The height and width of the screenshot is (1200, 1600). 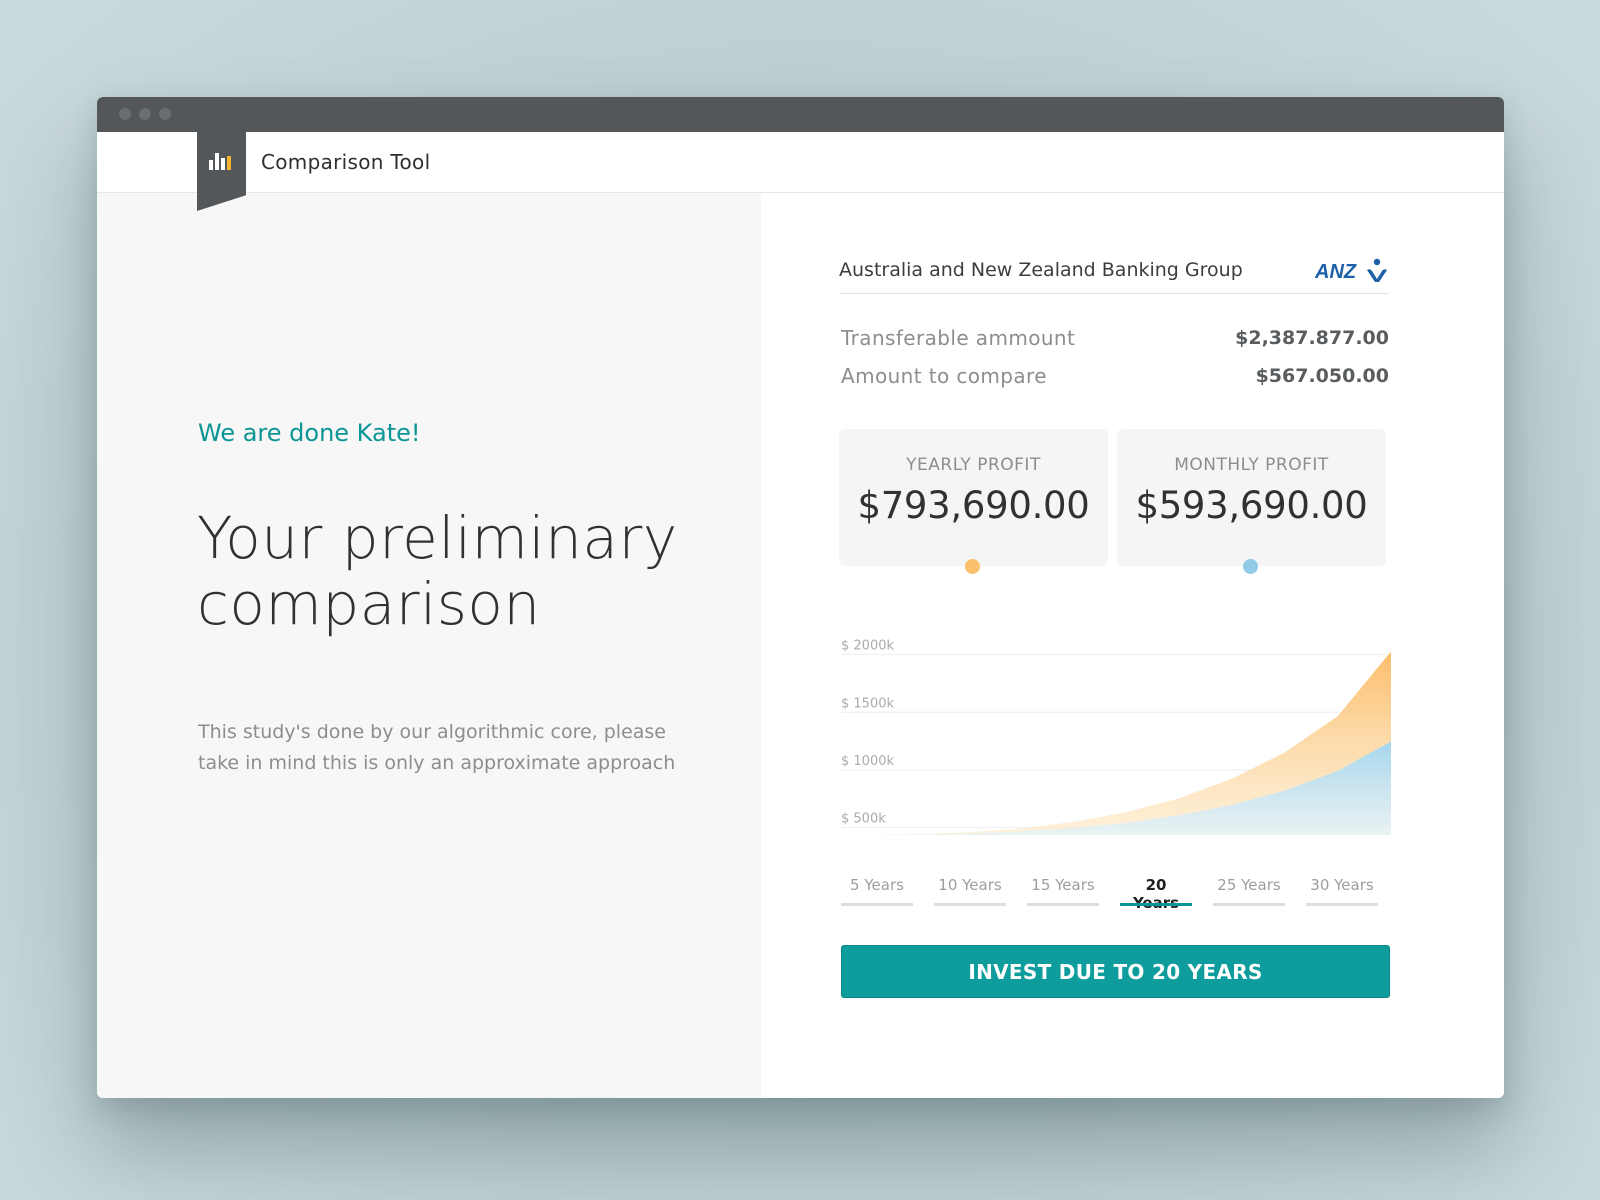 What do you see at coordinates (877, 885) in the screenshot?
I see `tab-label: 5 Years` at bounding box center [877, 885].